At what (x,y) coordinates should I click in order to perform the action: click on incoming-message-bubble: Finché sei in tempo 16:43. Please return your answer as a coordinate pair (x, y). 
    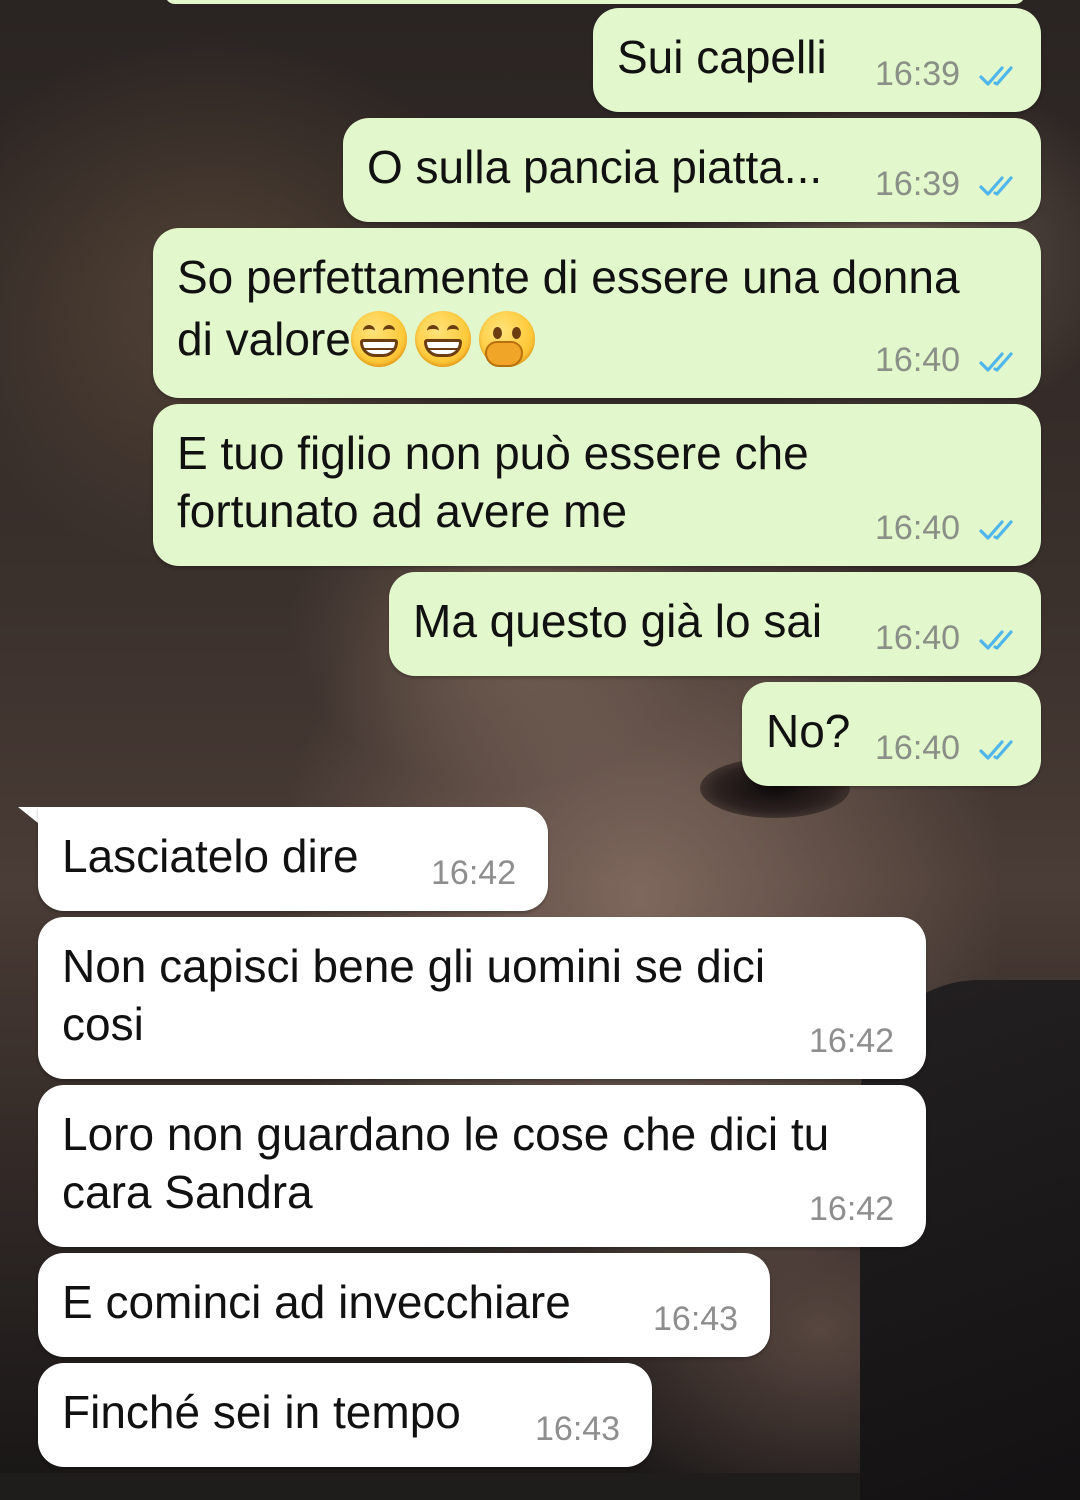
    Looking at the image, I should click on (345, 1415).